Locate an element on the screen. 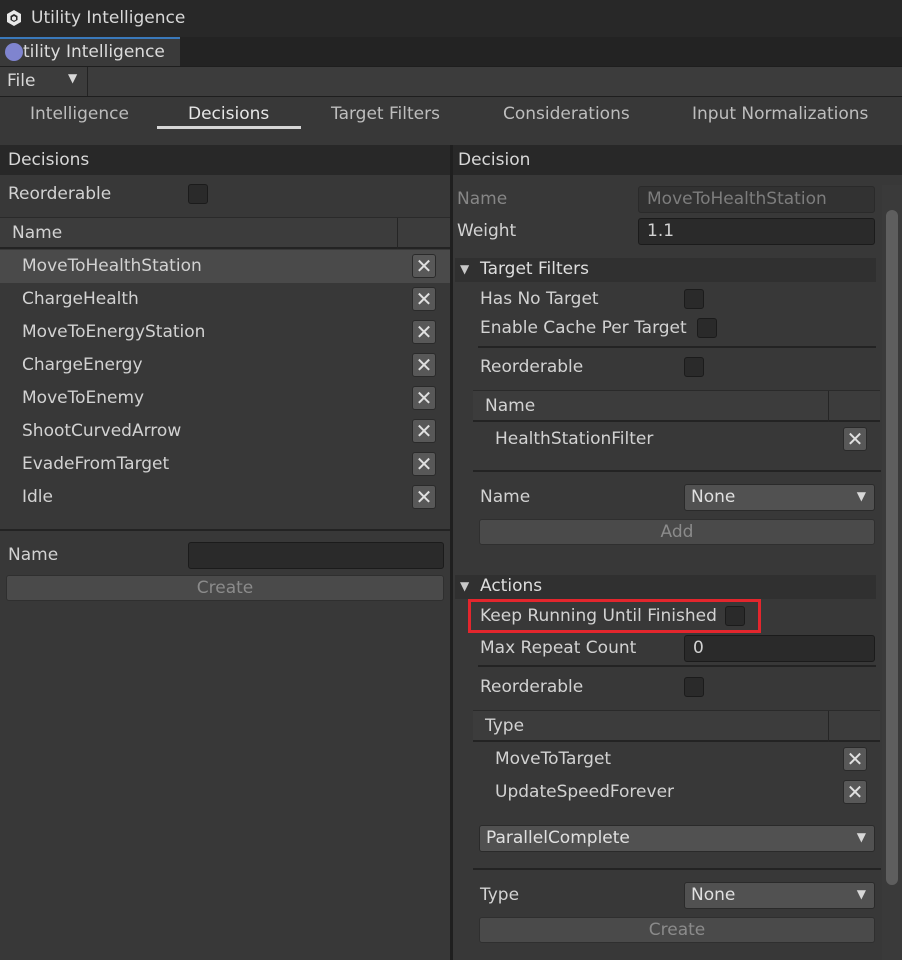 The width and height of the screenshot is (902, 960). list-item-label: UpdateSpeedForever is located at coordinates (585, 792).